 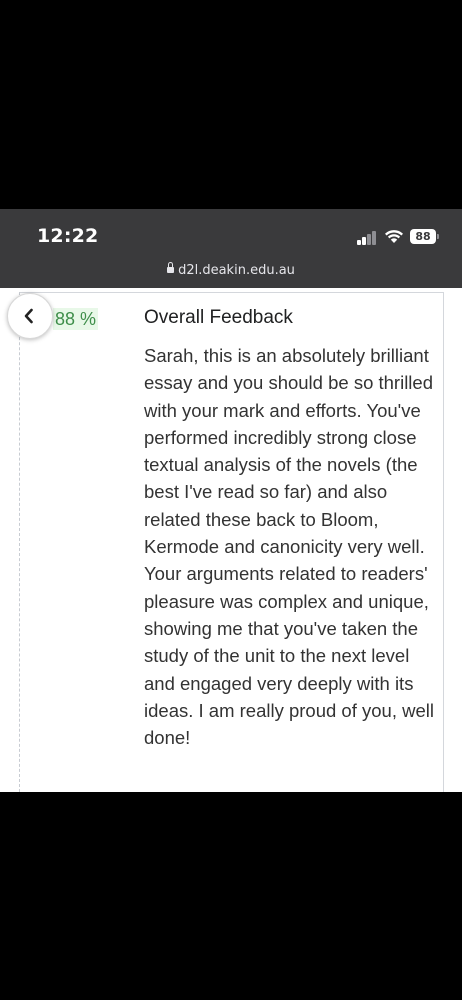 What do you see at coordinates (231, 292) in the screenshot?
I see `panel-top-border` at bounding box center [231, 292].